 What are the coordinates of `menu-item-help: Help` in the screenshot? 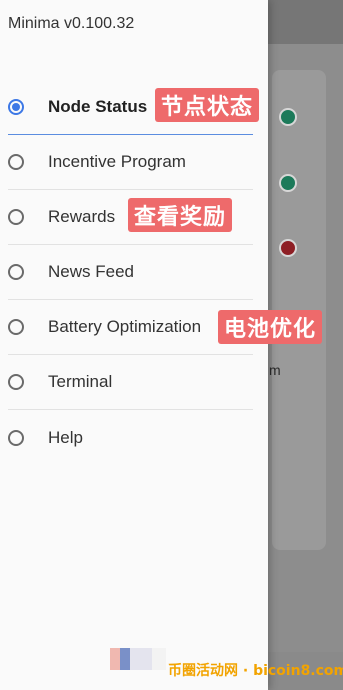 It's located at (130, 437).